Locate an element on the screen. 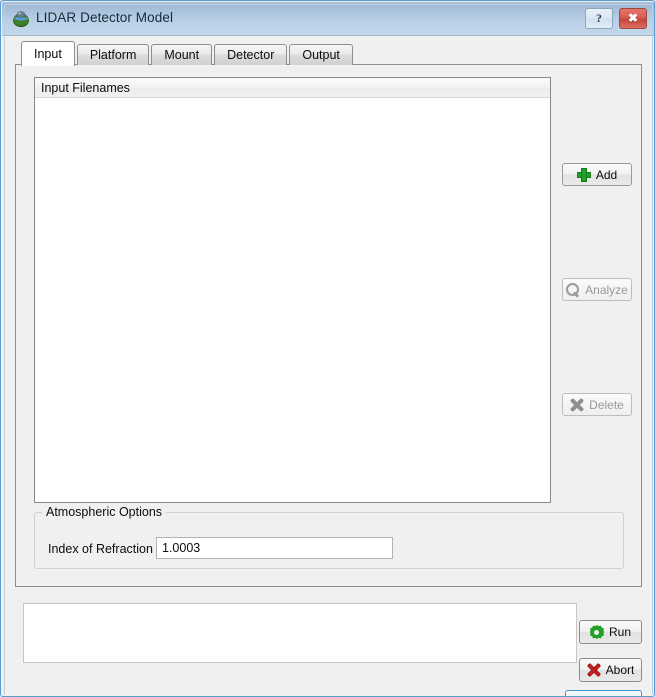 This screenshot has height=697, width=655. tab-label: Mount is located at coordinates (182, 55).